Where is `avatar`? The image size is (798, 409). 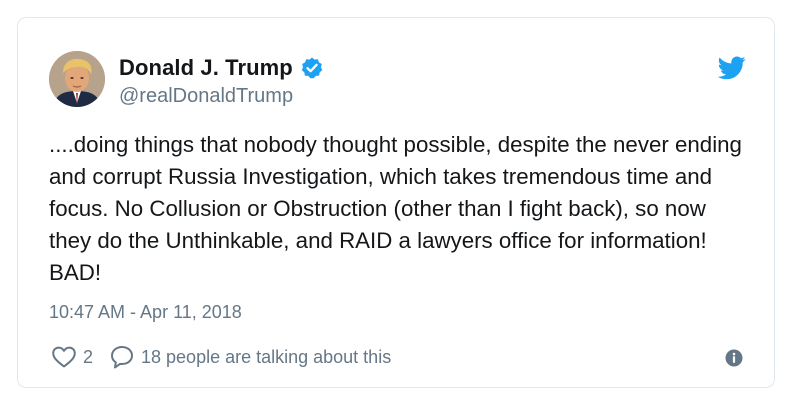
avatar is located at coordinates (77, 79).